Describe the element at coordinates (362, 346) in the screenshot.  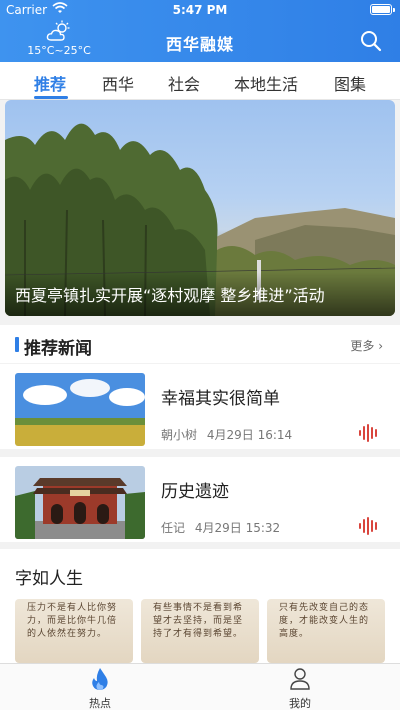
I see `more-label: 更多` at that location.